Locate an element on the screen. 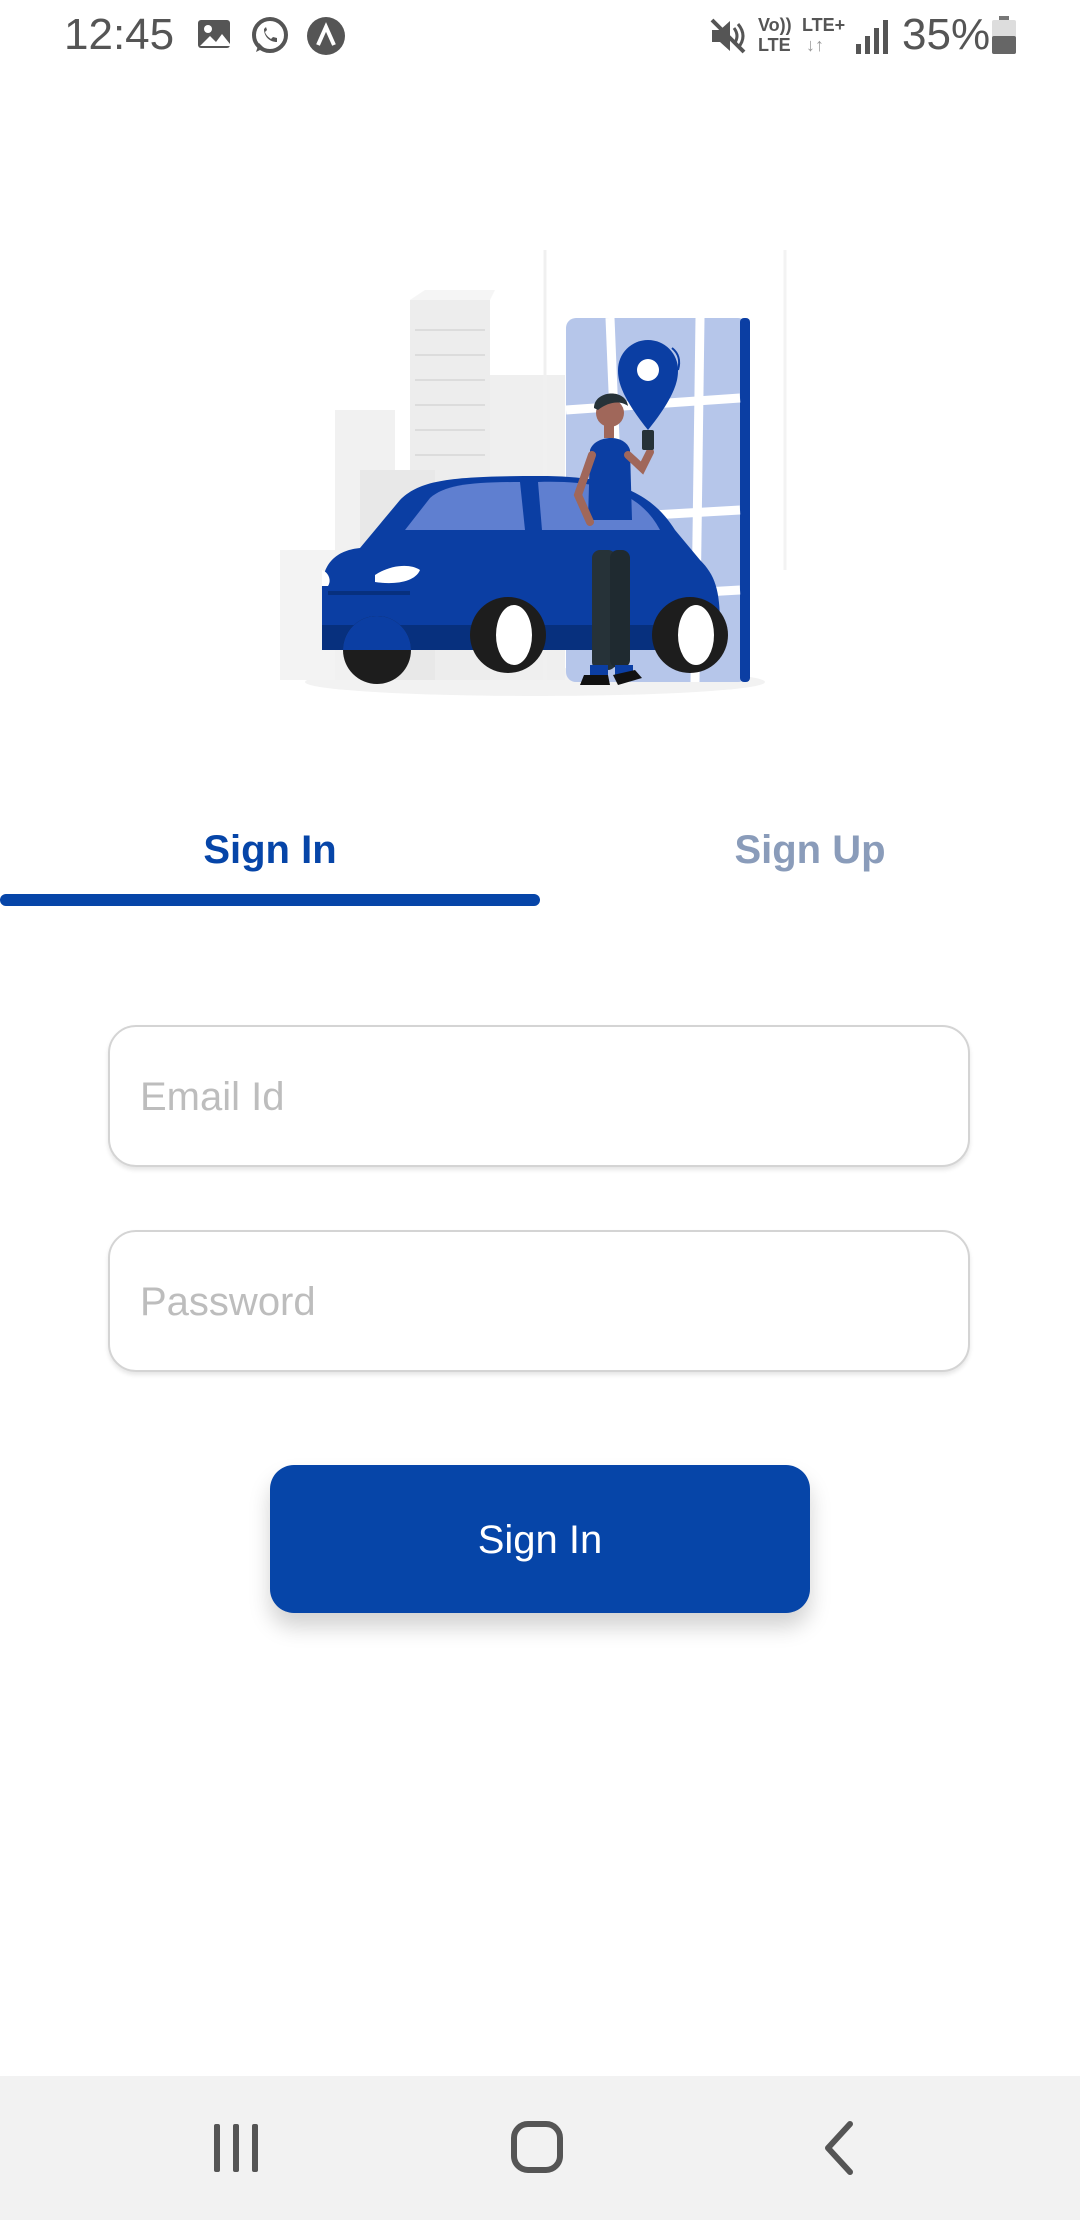 This screenshot has width=1080, height=2220. battery-percent: 35% is located at coordinates (946, 34).